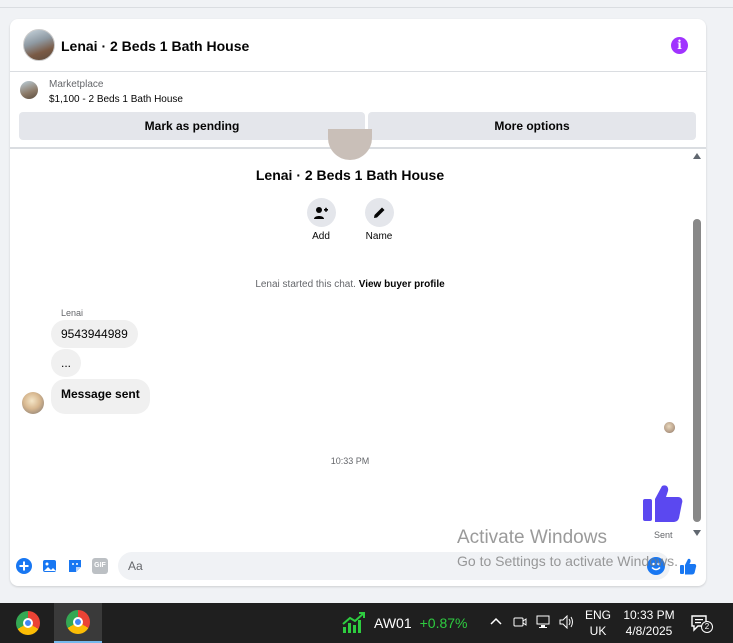 The image size is (733, 643). What do you see at coordinates (50, 566) in the screenshot?
I see `photo-icon` at bounding box center [50, 566].